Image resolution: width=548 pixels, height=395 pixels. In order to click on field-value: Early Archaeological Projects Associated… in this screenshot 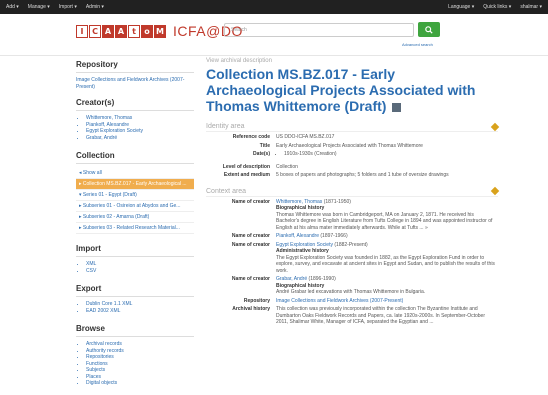, I will do `click(349, 145)`.